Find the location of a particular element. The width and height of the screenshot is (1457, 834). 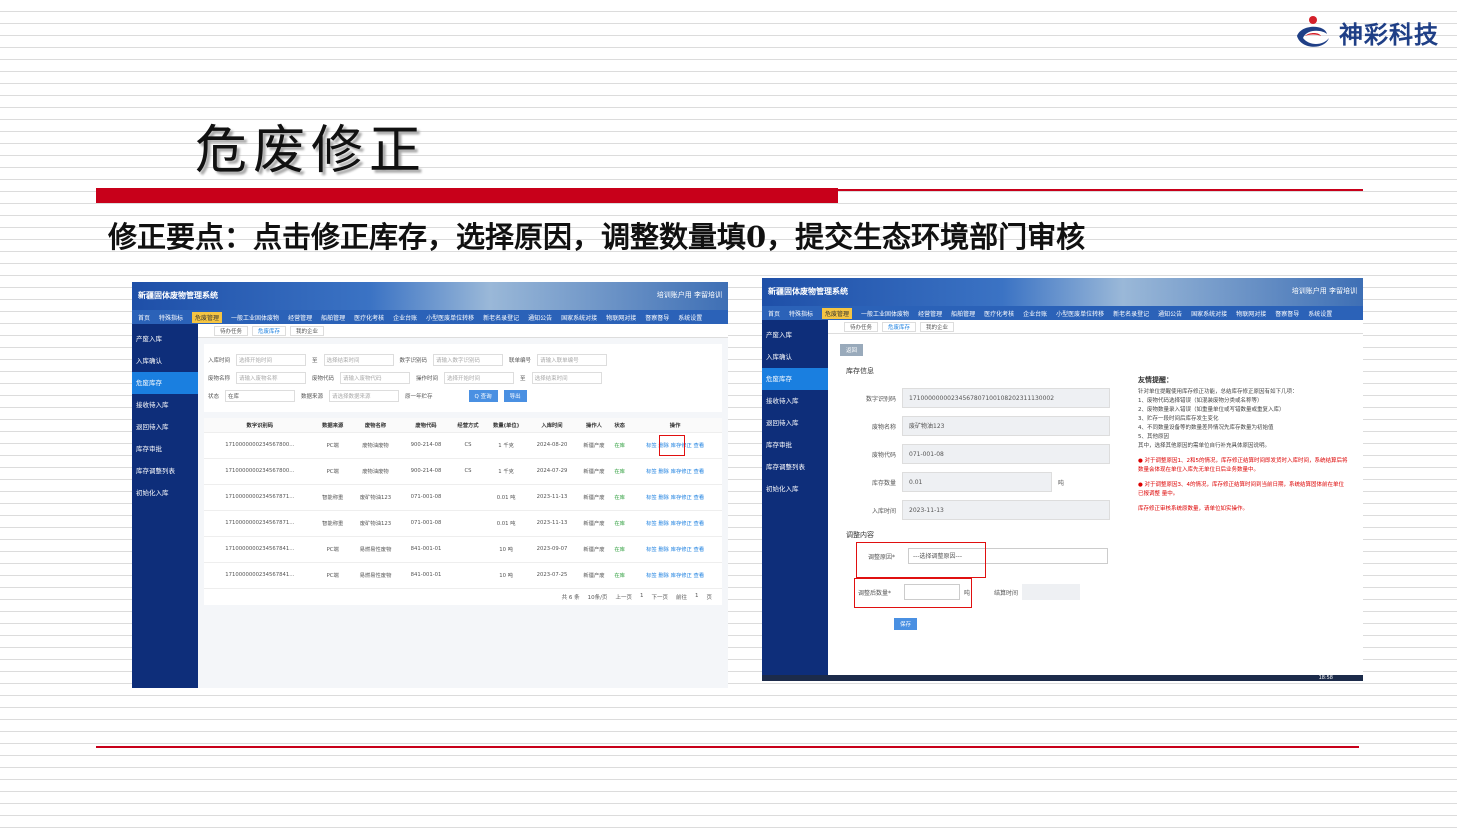

filter-input: 请输入联单编号 is located at coordinates (572, 360).